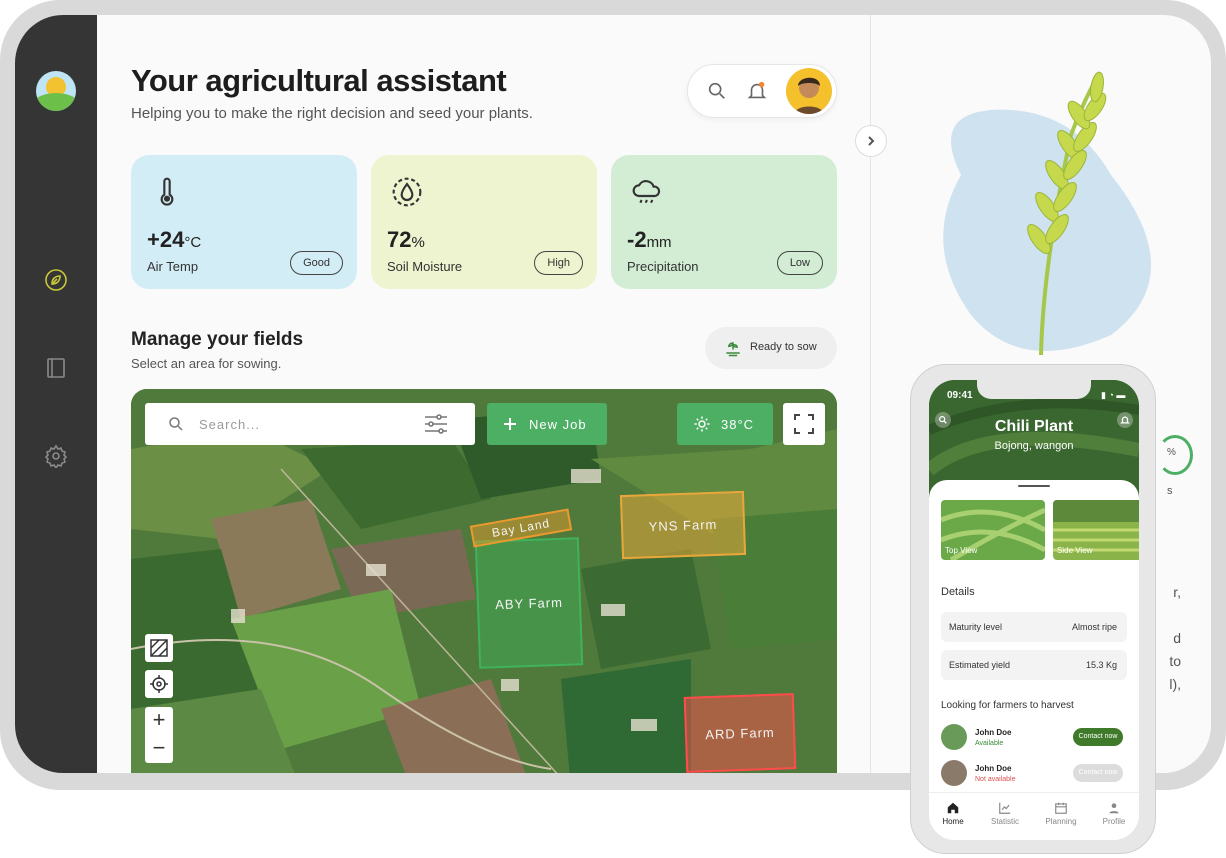 Image resolution: width=1226 pixels, height=858 pixels. Describe the element at coordinates (740, 733) in the screenshot. I see `farm-ard: ARD Farm` at that location.